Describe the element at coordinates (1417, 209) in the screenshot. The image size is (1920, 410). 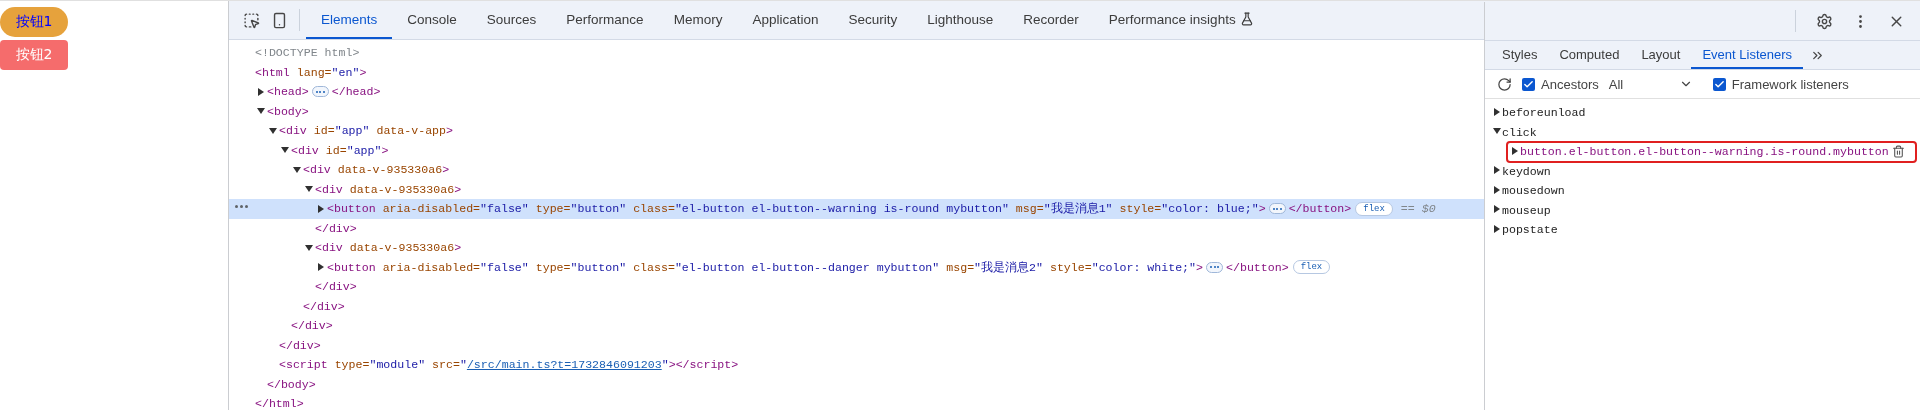
I see `code-text: == $0` at that location.